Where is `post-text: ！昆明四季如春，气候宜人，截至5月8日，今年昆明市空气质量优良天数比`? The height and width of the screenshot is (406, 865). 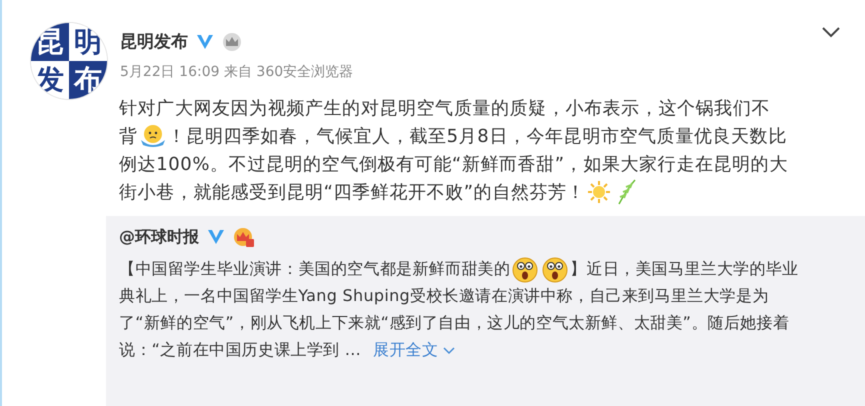
post-text: ！昆明四季如春，气候宜人，截至5月8日，今年昆明市空气质量优良天数比 is located at coordinates (477, 136).